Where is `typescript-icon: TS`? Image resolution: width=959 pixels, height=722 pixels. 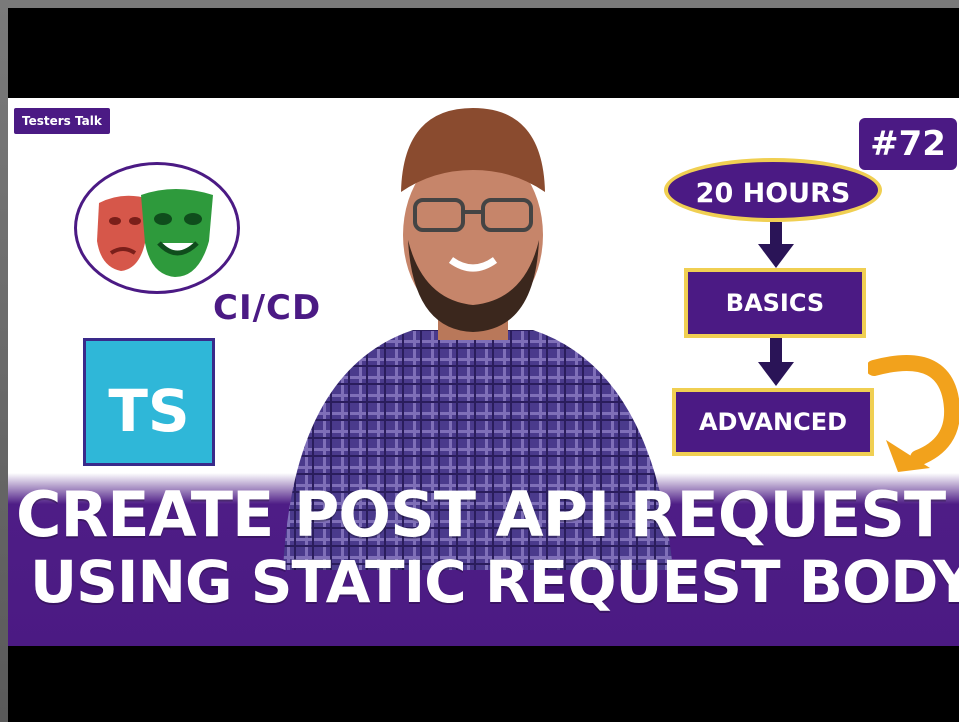
typescript-icon: TS is located at coordinates (149, 402).